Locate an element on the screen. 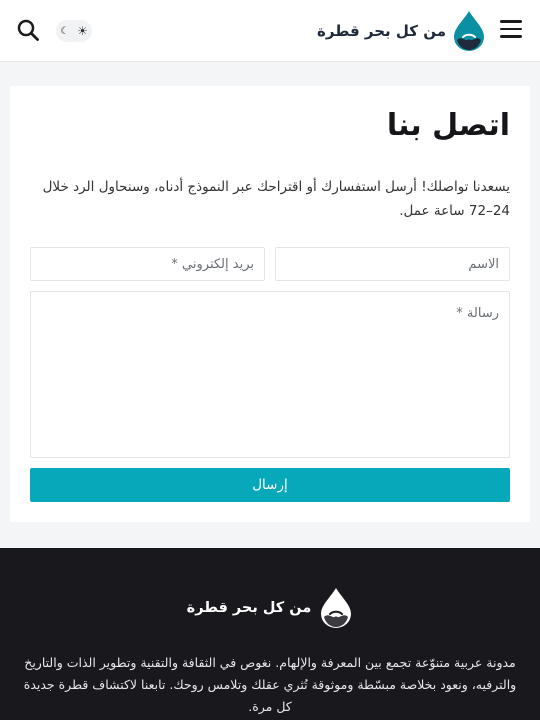  moon-icon: ☾ is located at coordinates (65, 31).